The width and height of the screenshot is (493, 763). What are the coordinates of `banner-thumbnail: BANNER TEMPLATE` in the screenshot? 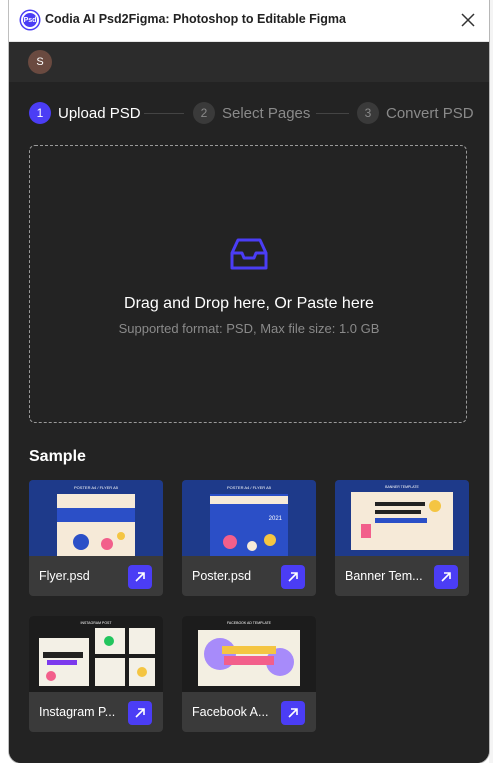 It's located at (402, 518).